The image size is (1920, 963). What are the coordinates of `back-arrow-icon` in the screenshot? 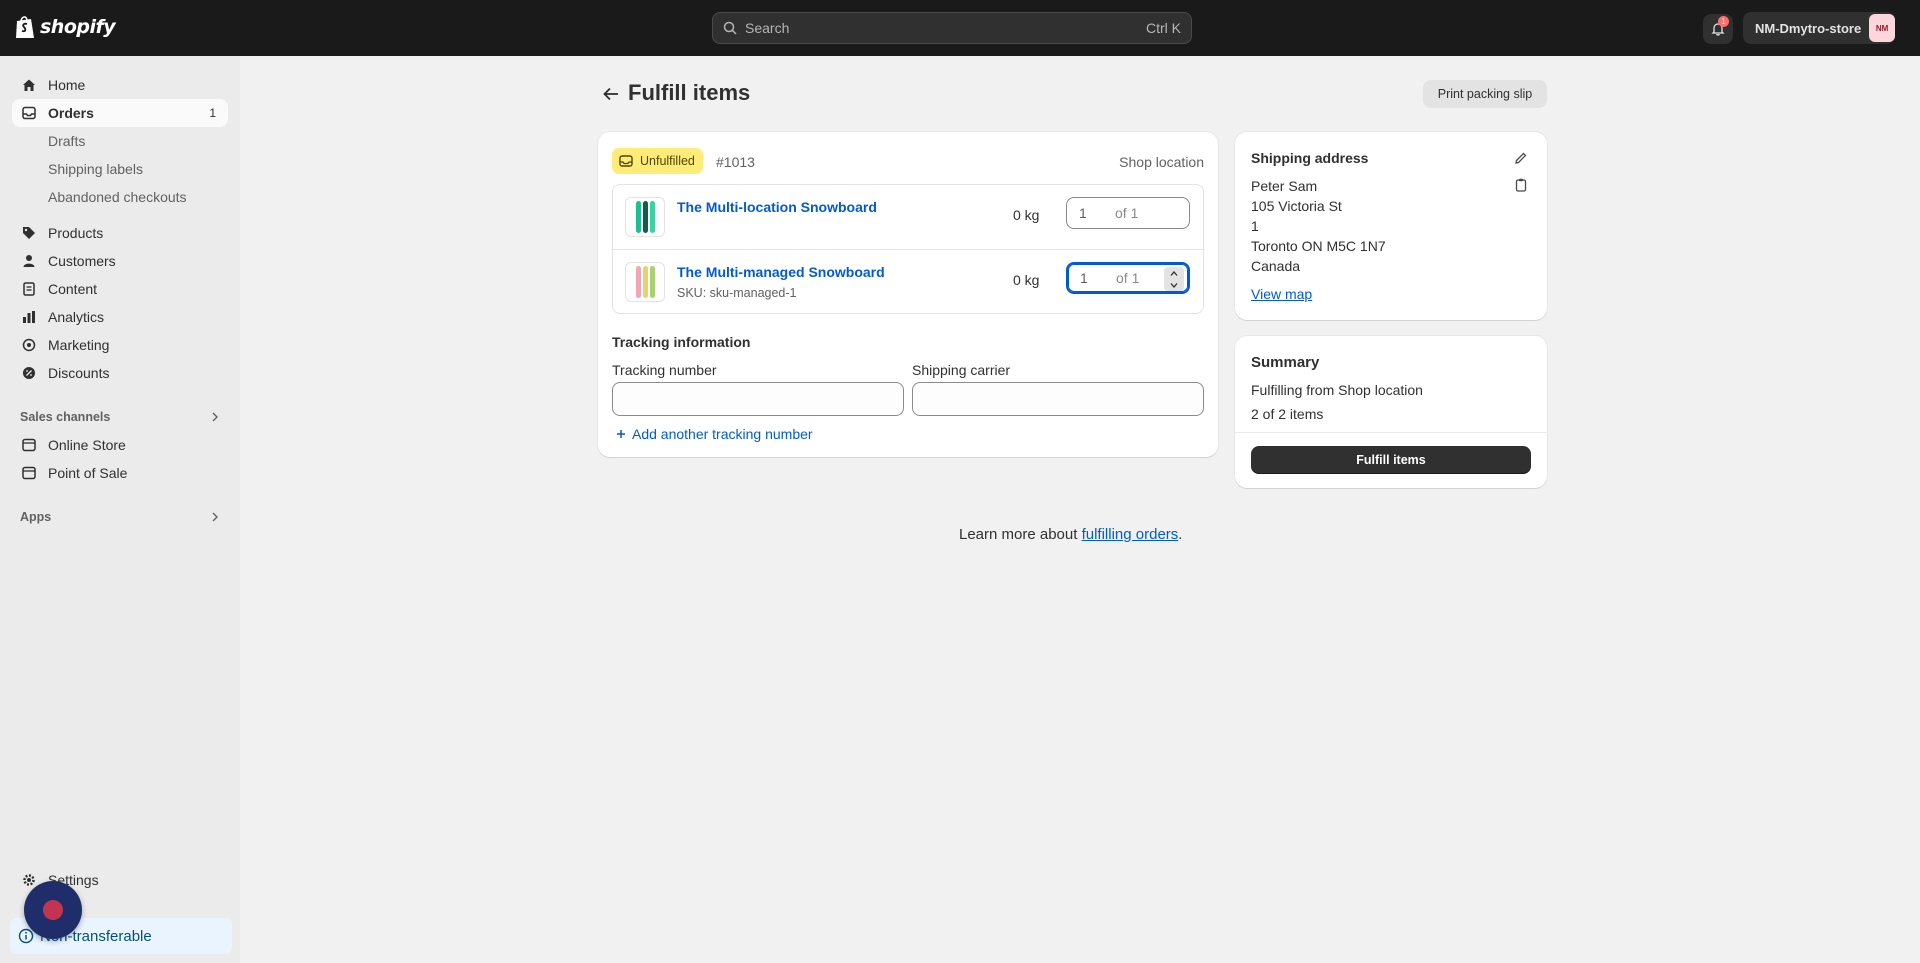 It's located at (611, 94).